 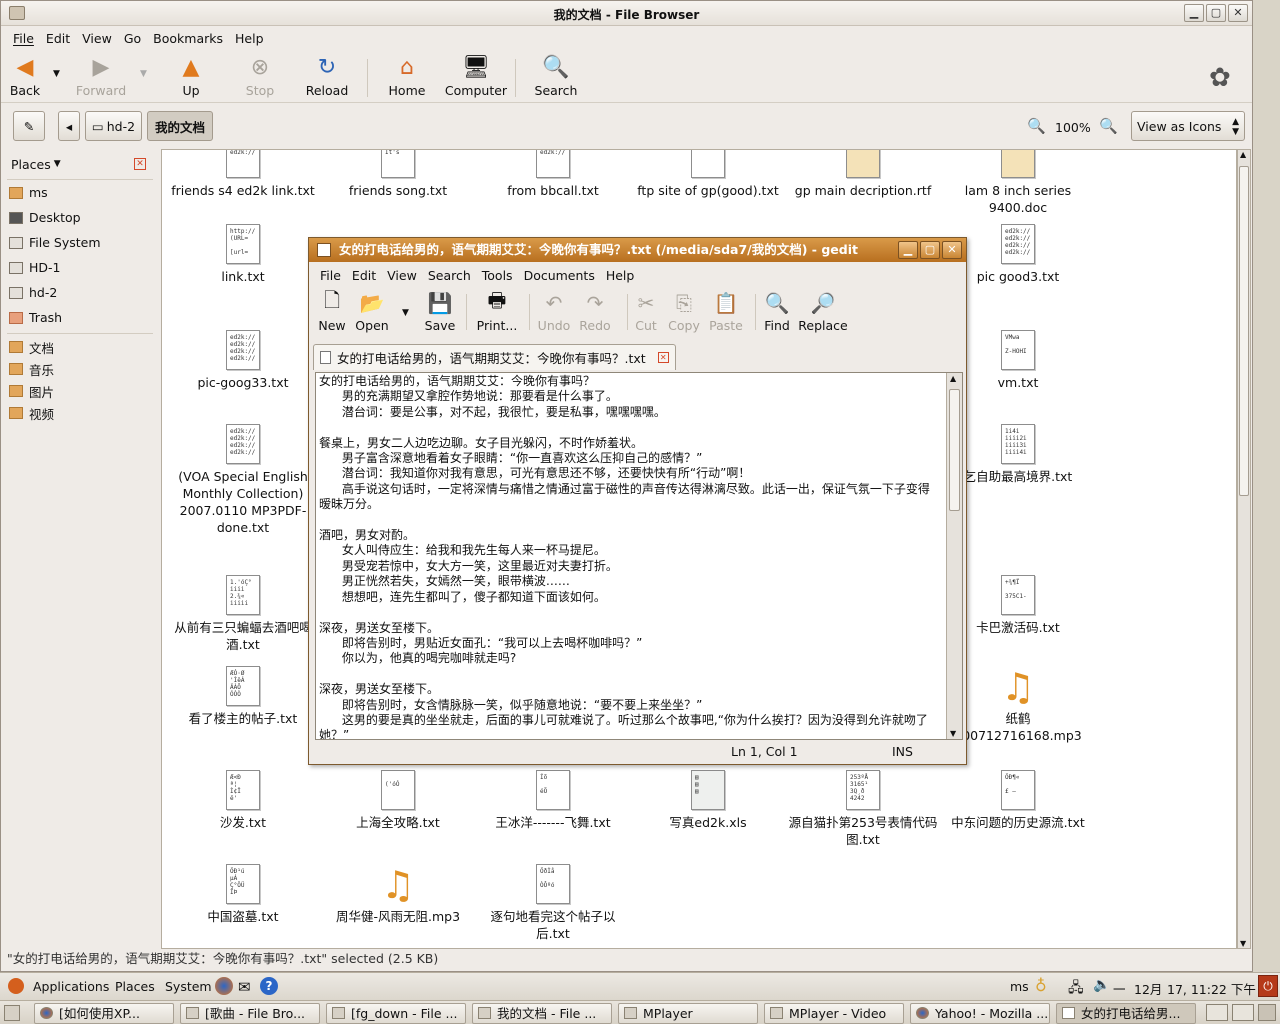 What do you see at coordinates (71, 986) in the screenshot?
I see `applications-menu: Applications` at bounding box center [71, 986].